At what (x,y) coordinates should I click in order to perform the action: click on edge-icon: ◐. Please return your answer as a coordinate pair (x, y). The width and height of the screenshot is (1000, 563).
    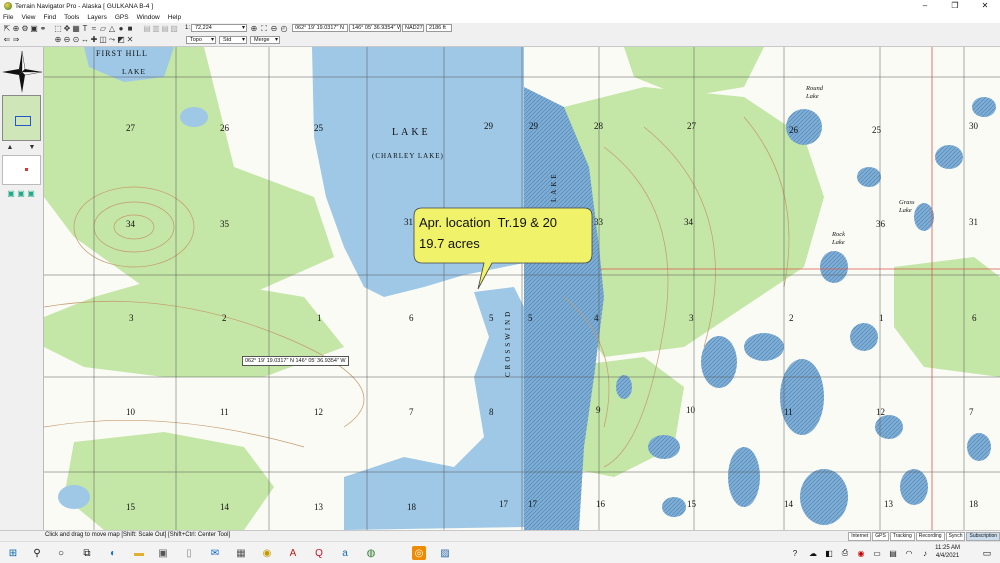
    Looking at the image, I should click on (113, 553).